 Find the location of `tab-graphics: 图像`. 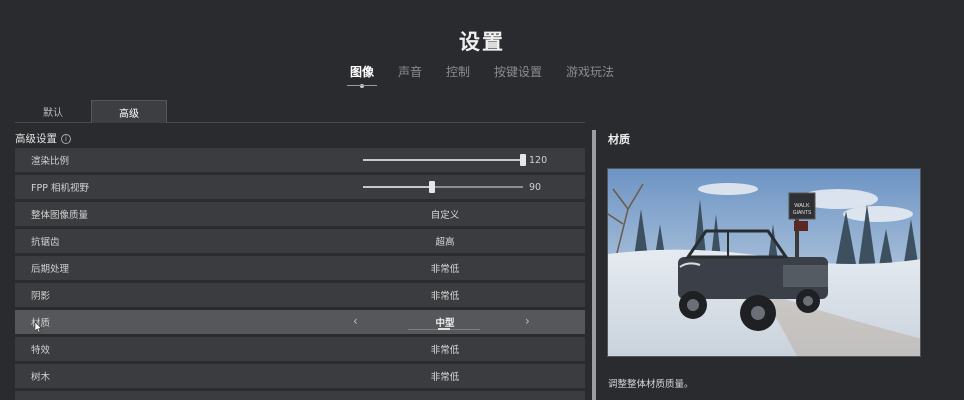

tab-graphics: 图像 is located at coordinates (361, 75).